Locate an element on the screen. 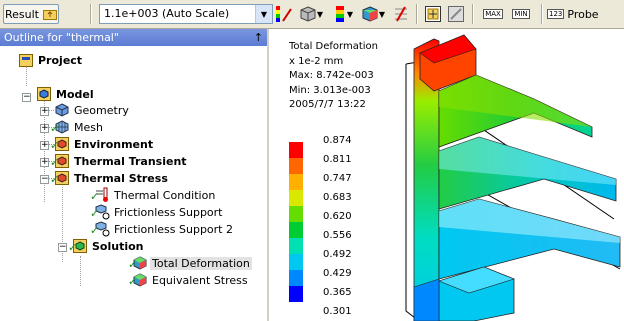 The width and height of the screenshot is (624, 321). scale-select: 1.1e+003 (Auto Scale) ▼ is located at coordinates (186, 14).